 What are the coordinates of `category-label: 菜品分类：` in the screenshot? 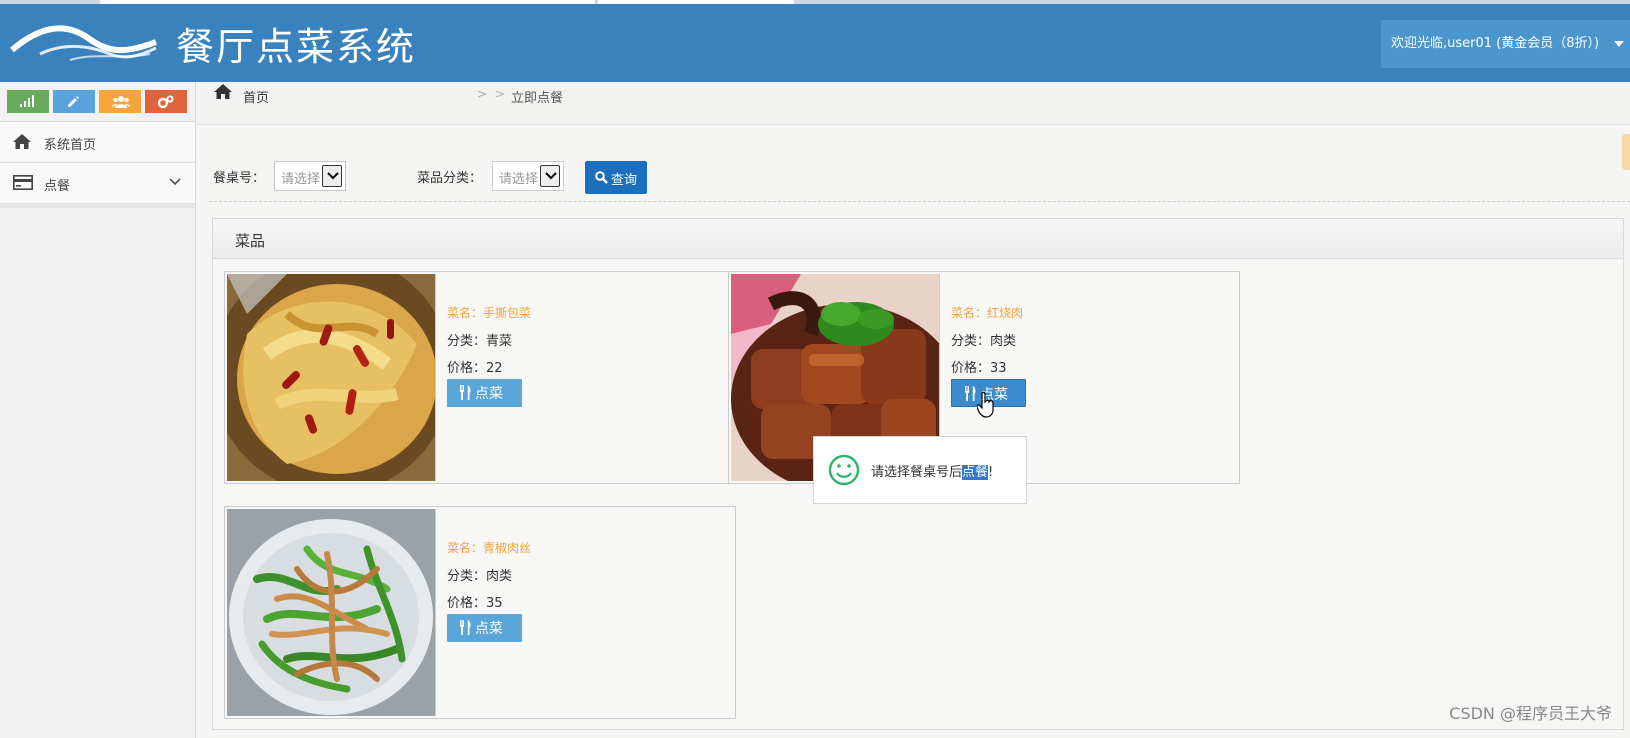 It's located at (450, 178).